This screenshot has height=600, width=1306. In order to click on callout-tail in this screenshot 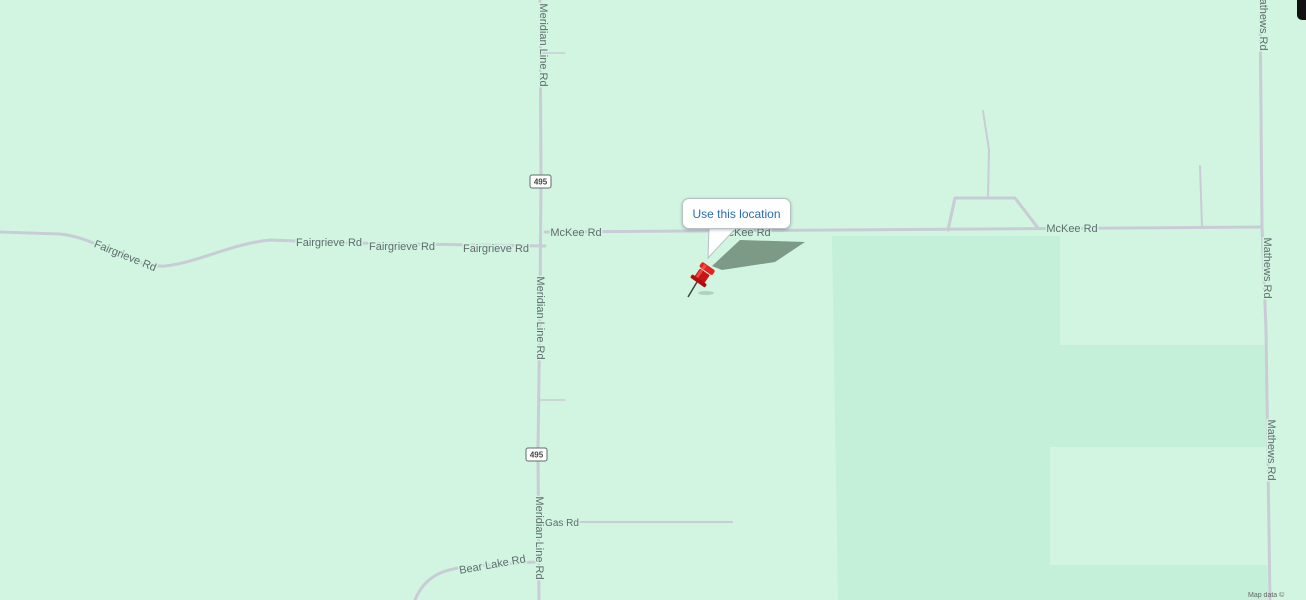, I will do `click(722, 244)`.